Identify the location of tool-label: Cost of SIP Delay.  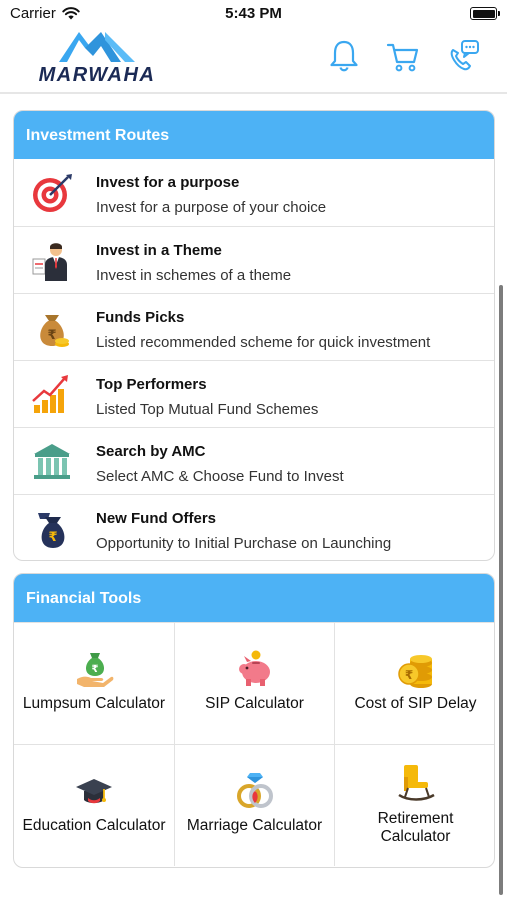
(415, 703).